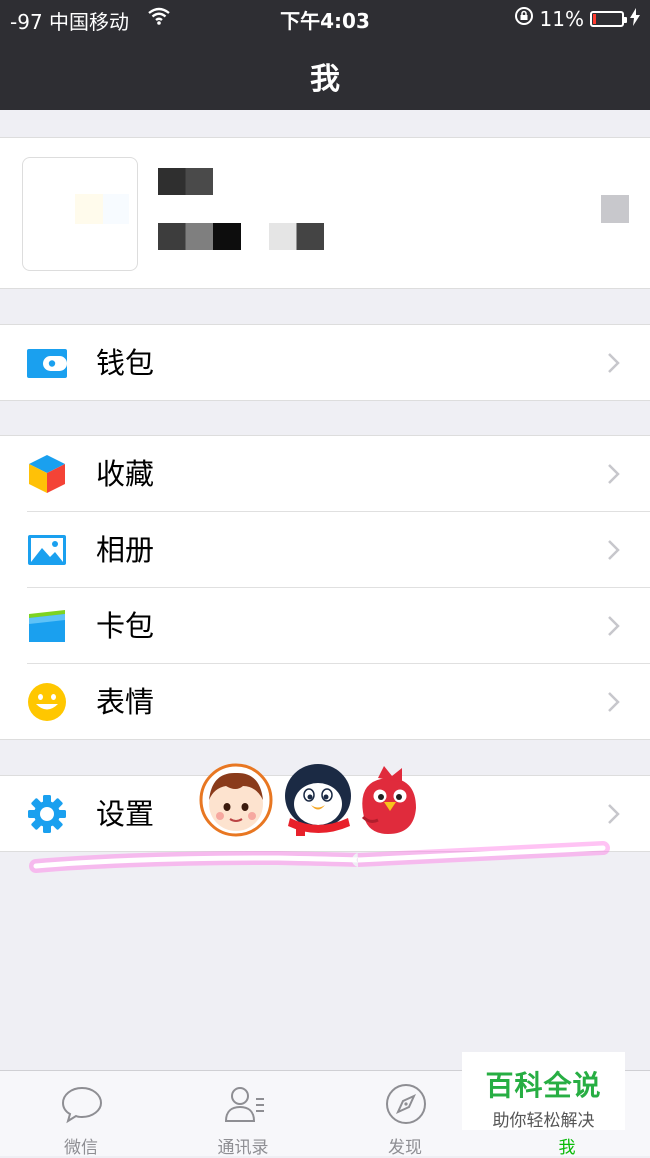 The width and height of the screenshot is (650, 1158). What do you see at coordinates (524, 18) in the screenshot?
I see `rotation-lock-icon` at bounding box center [524, 18].